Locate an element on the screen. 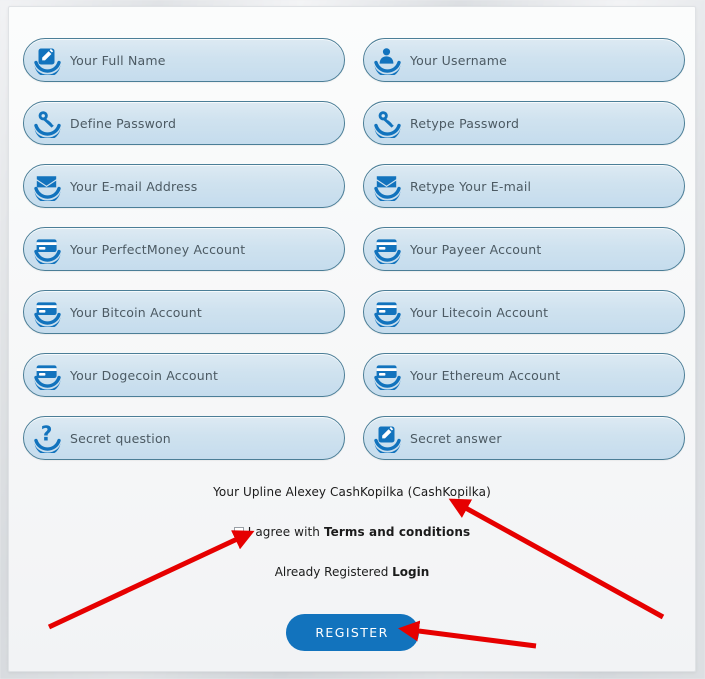 This screenshot has width=705, height=679. terms-agreement-label: I agree with Terms and conditions is located at coordinates (359, 532).